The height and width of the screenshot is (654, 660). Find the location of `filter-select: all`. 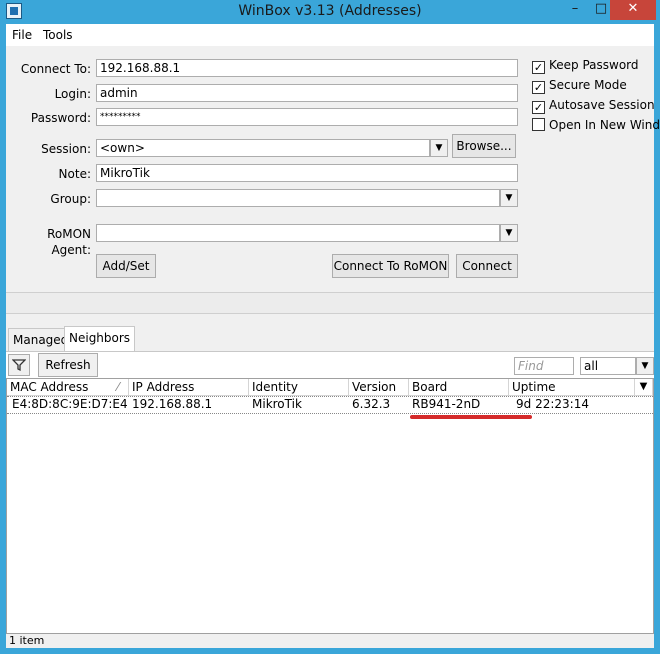

filter-select: all is located at coordinates (608, 366).